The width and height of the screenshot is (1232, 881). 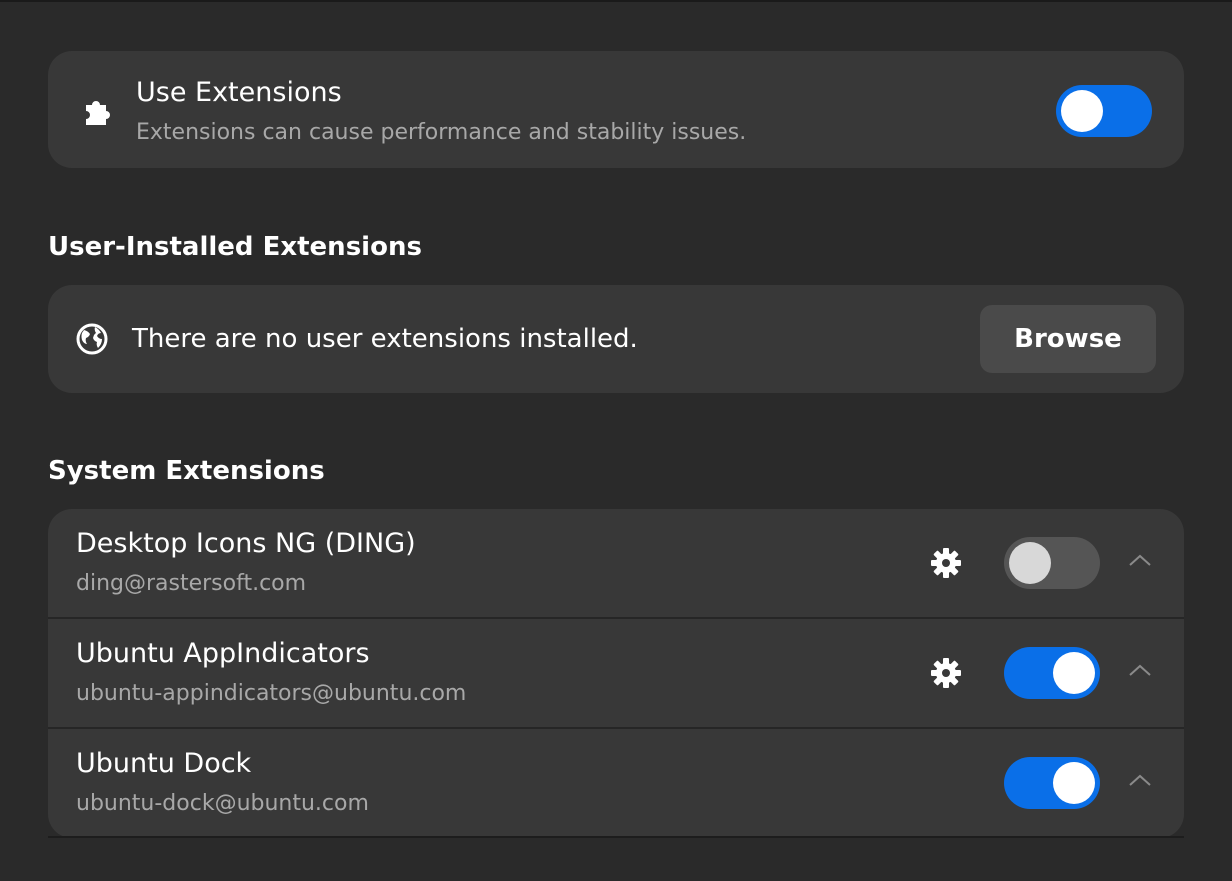 What do you see at coordinates (191, 583) in the screenshot?
I see `extension-id: ding@rastersoft.com` at bounding box center [191, 583].